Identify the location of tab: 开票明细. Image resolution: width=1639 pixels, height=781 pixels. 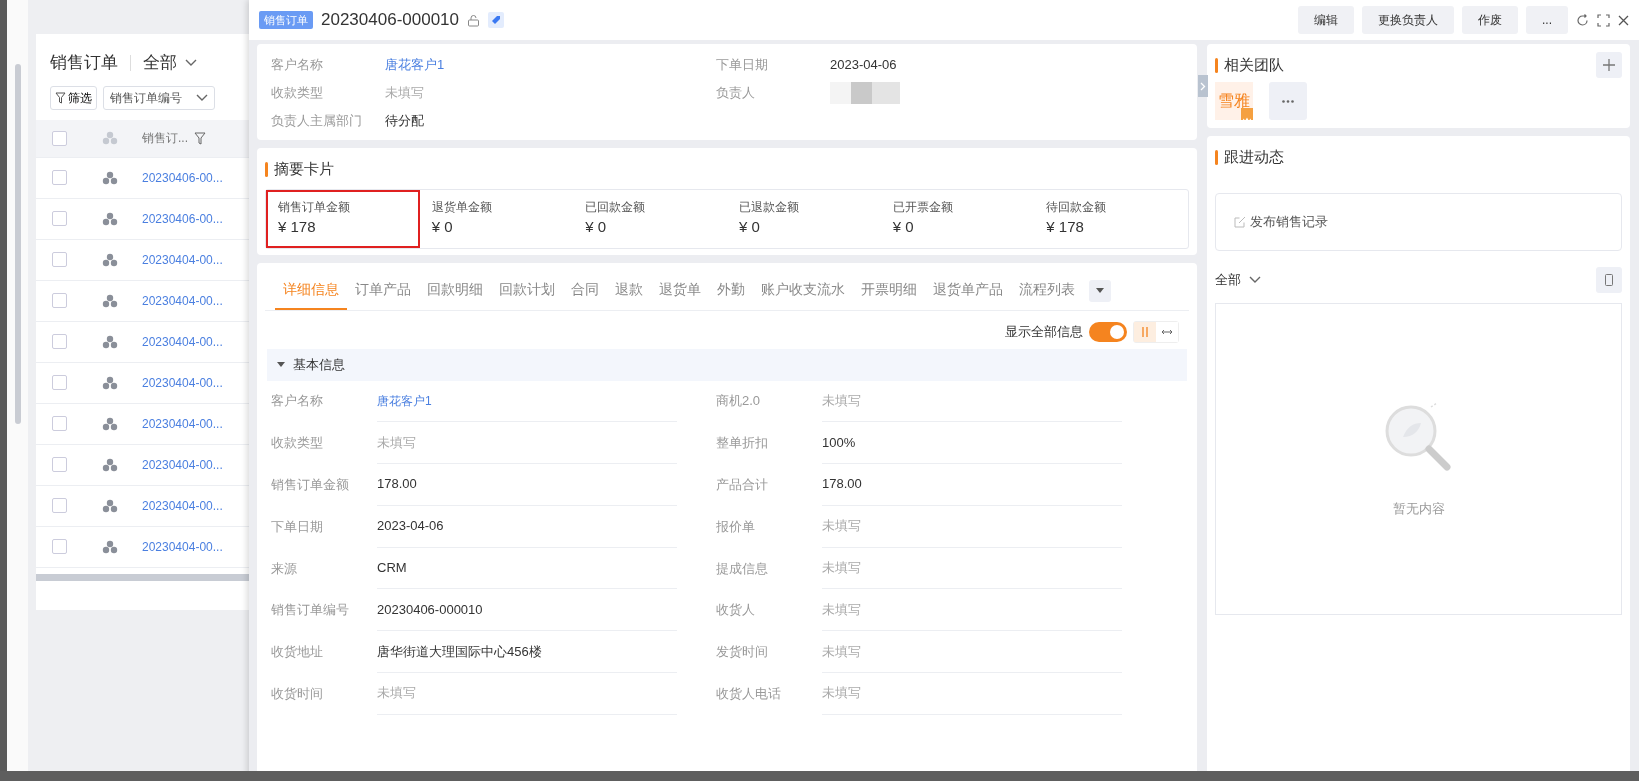
(889, 290).